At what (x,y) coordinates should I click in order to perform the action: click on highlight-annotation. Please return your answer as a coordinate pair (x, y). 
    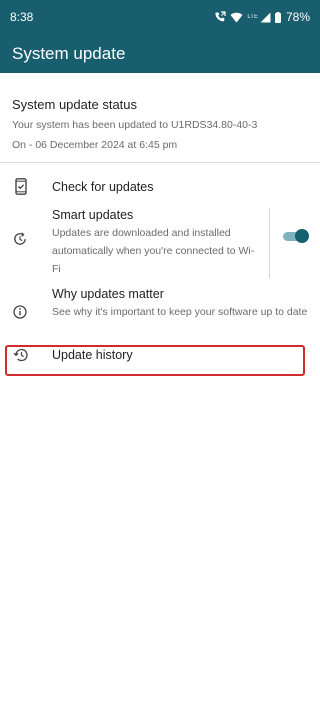
    Looking at the image, I should click on (155, 360).